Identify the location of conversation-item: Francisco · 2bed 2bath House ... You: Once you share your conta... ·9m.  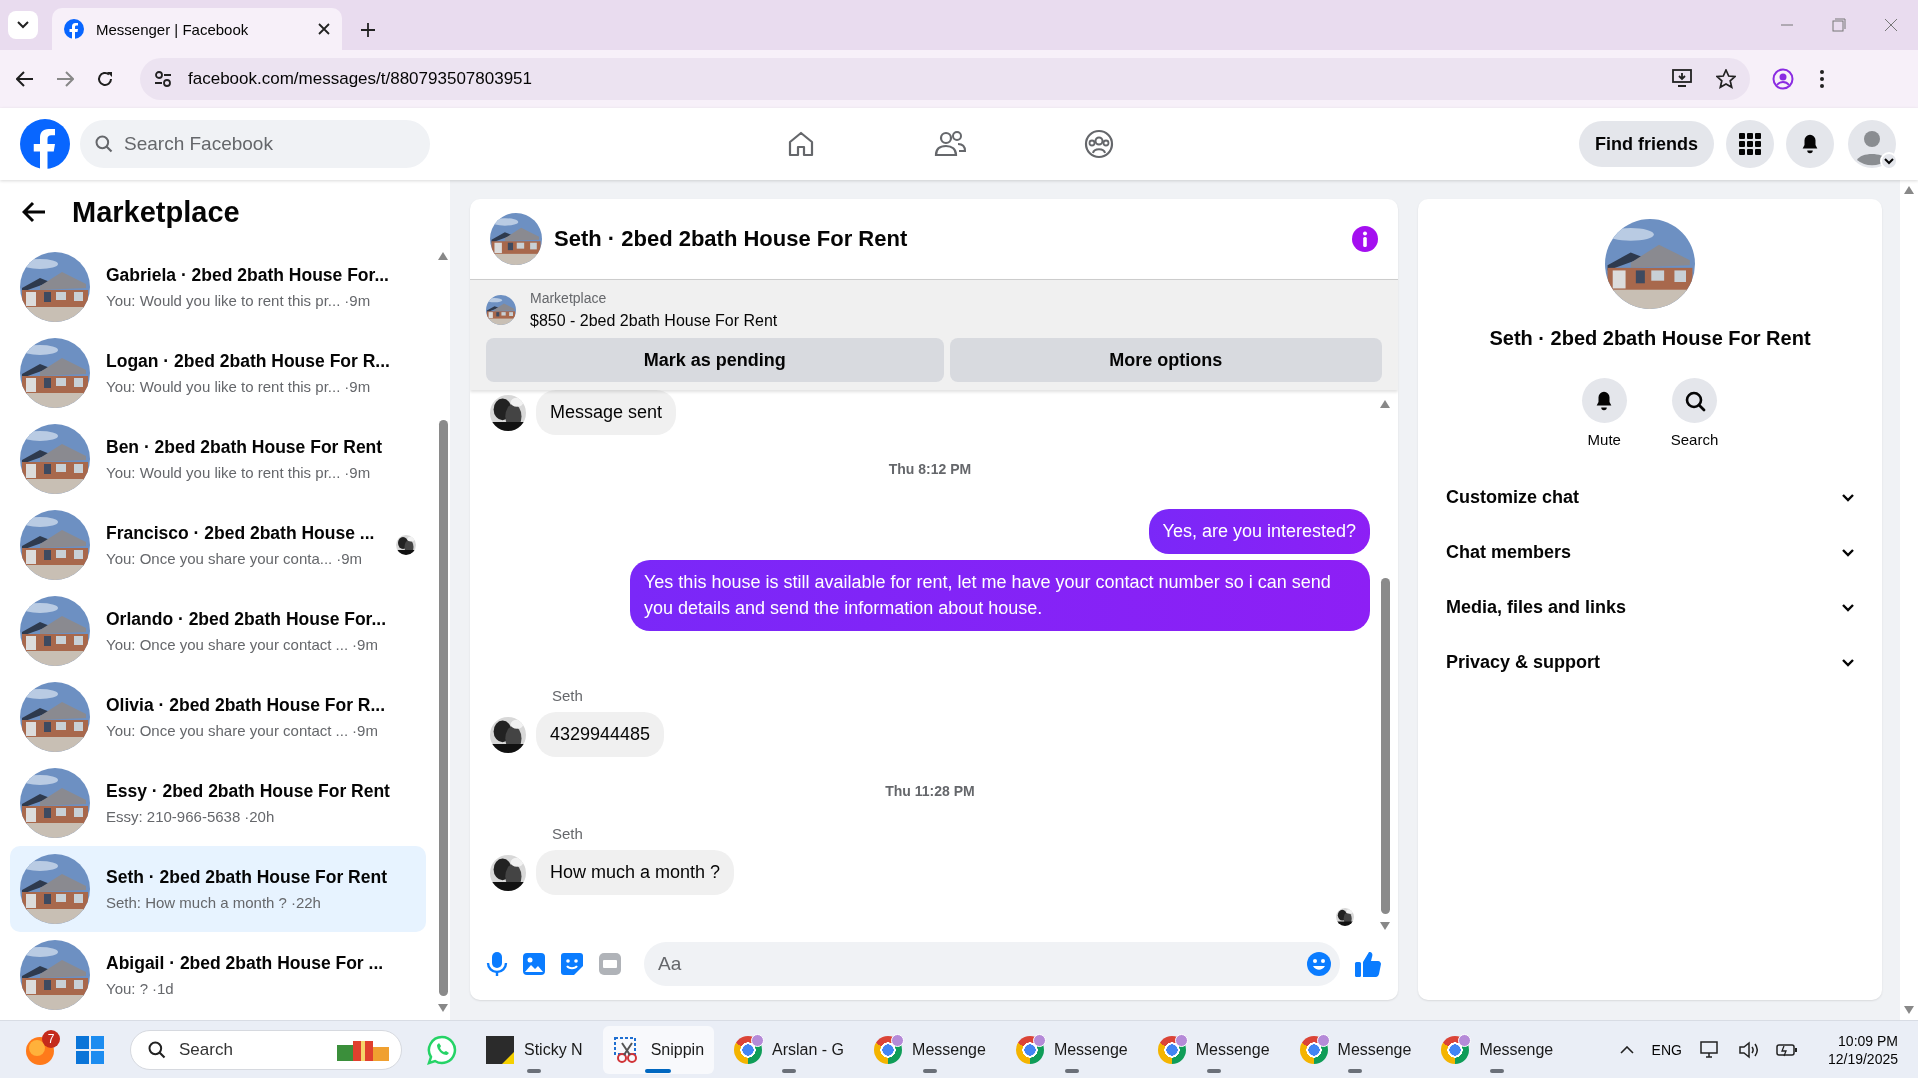
(218, 545).